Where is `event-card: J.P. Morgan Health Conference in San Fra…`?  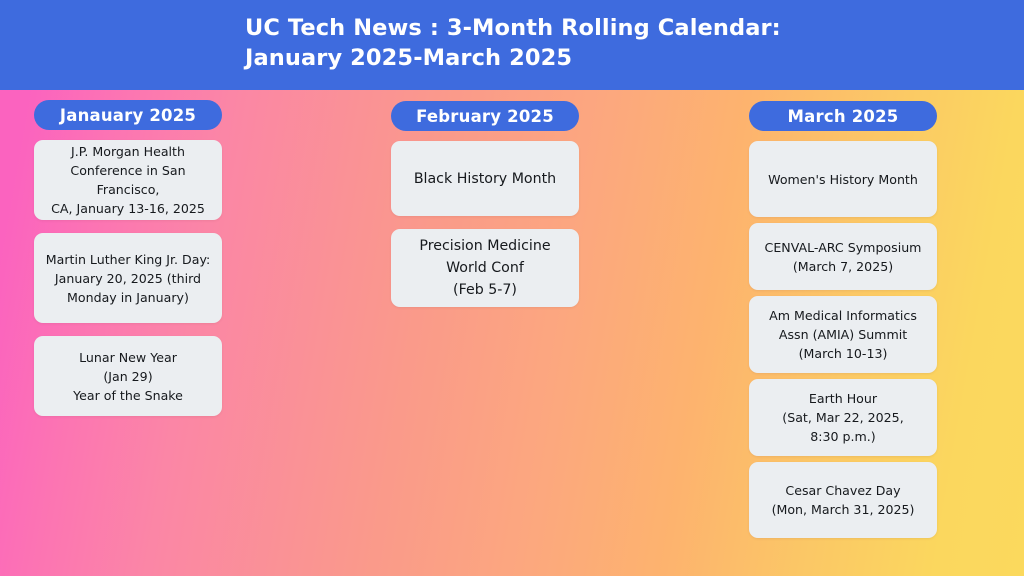
event-card: J.P. Morgan Health Conference in San Fra… is located at coordinates (128, 180).